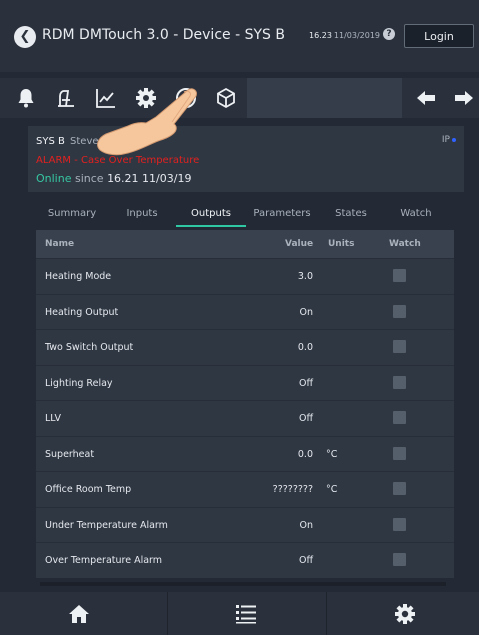  What do you see at coordinates (72, 215) in the screenshot?
I see `tab-summary: Summary` at bounding box center [72, 215].